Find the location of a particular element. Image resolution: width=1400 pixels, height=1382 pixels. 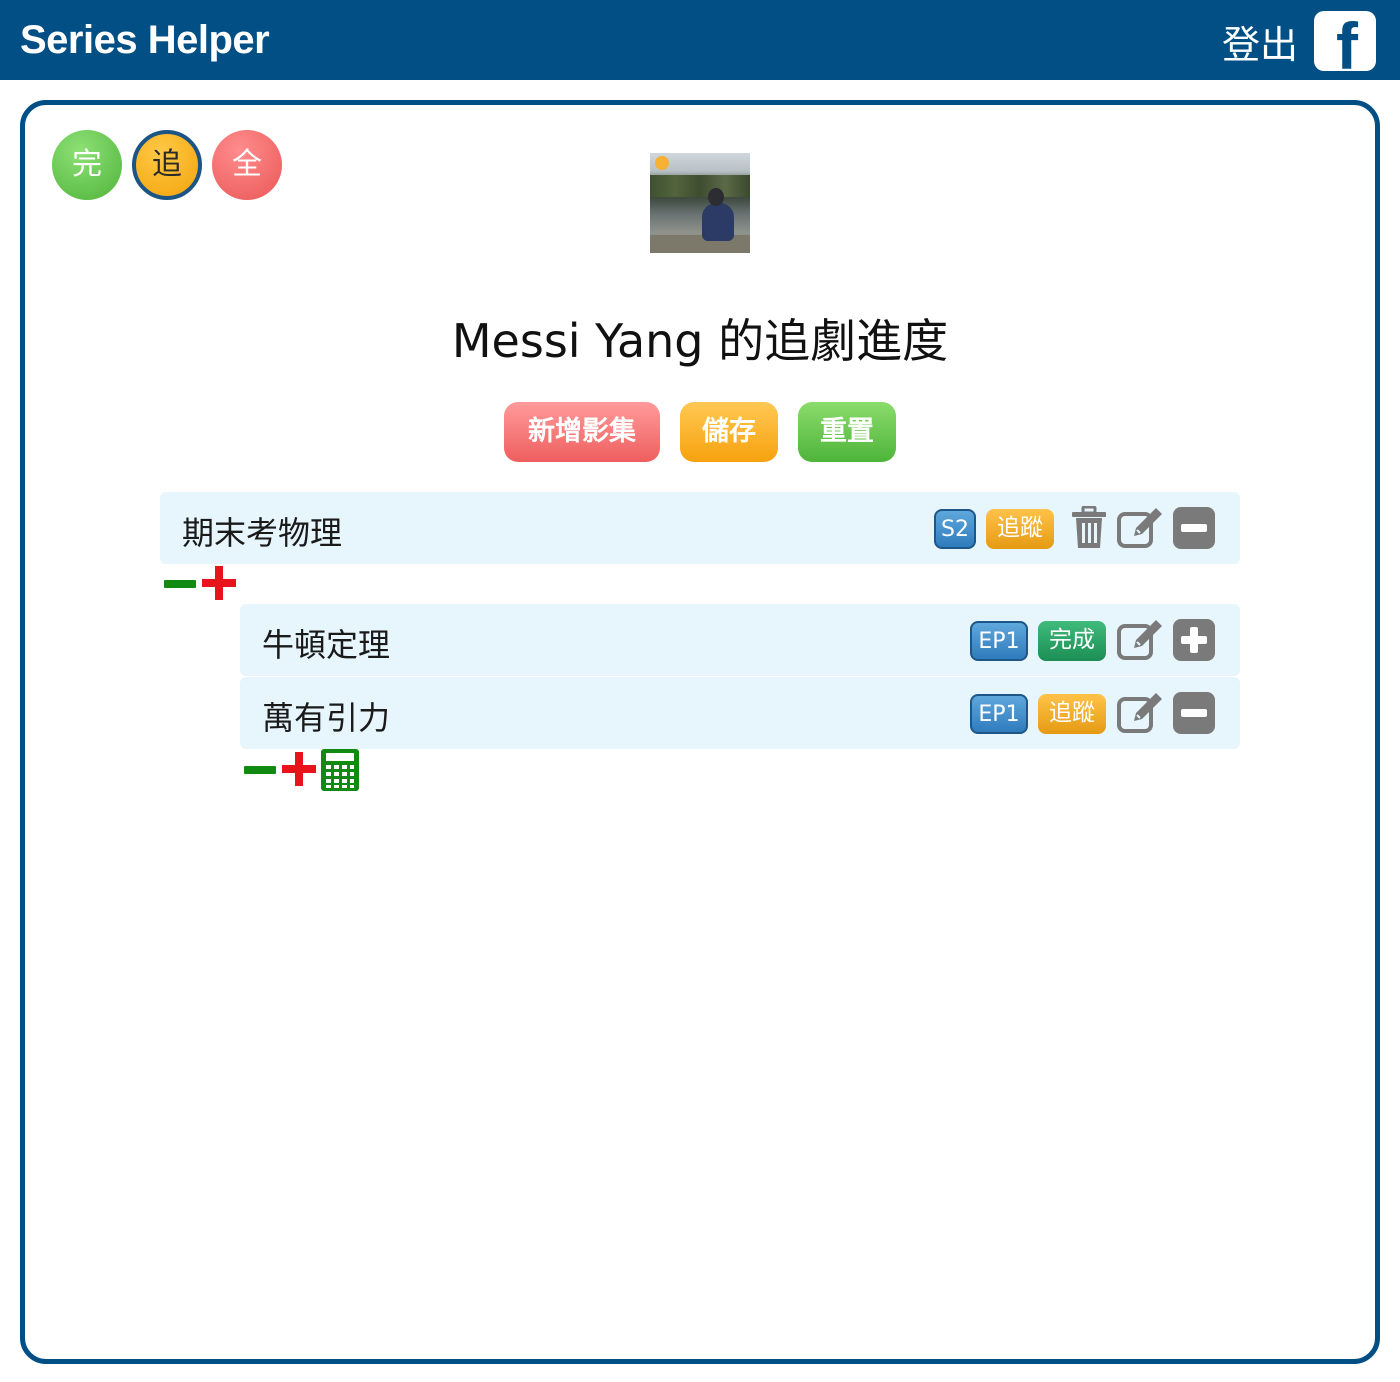

trash-icon is located at coordinates (1089, 528).